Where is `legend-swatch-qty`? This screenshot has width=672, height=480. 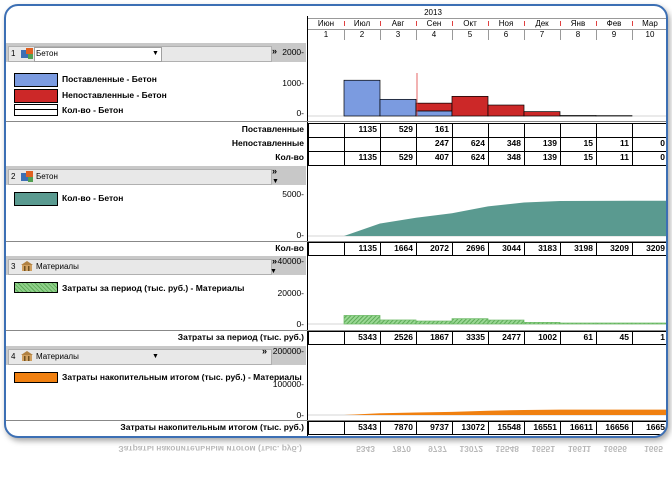
legend-swatch-qty is located at coordinates (36, 199).